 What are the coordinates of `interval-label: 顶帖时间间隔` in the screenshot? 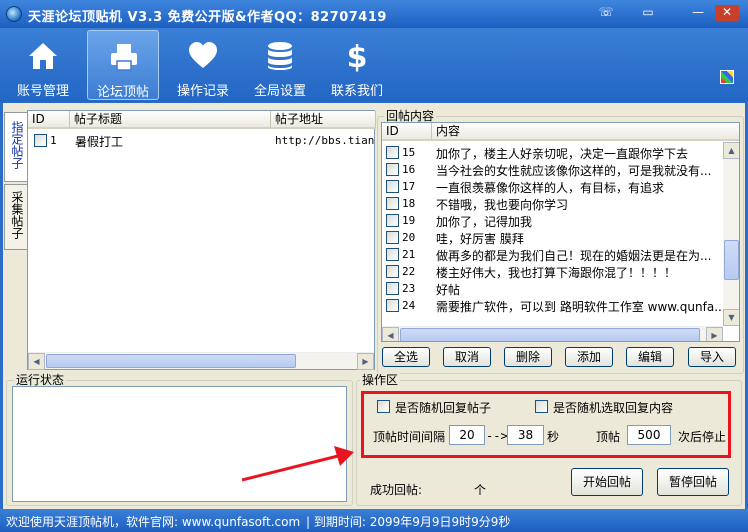 It's located at (409, 437).